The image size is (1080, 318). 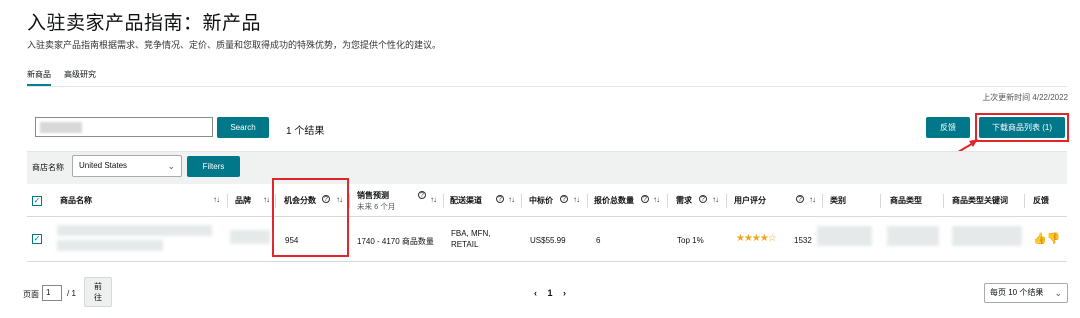 What do you see at coordinates (750, 200) in the screenshot?
I see `col-rating: 用户评分` at bounding box center [750, 200].